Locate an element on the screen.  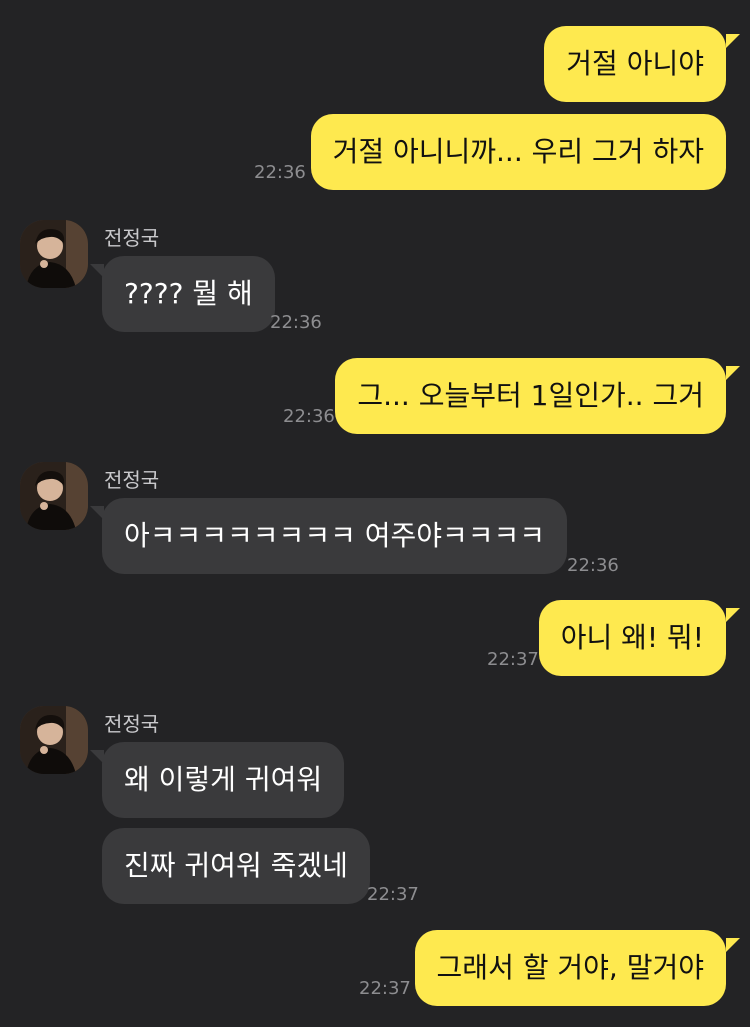
message-bubble-sent: 거절 아니니까... 우리 그거 하자 is located at coordinates (518, 152).